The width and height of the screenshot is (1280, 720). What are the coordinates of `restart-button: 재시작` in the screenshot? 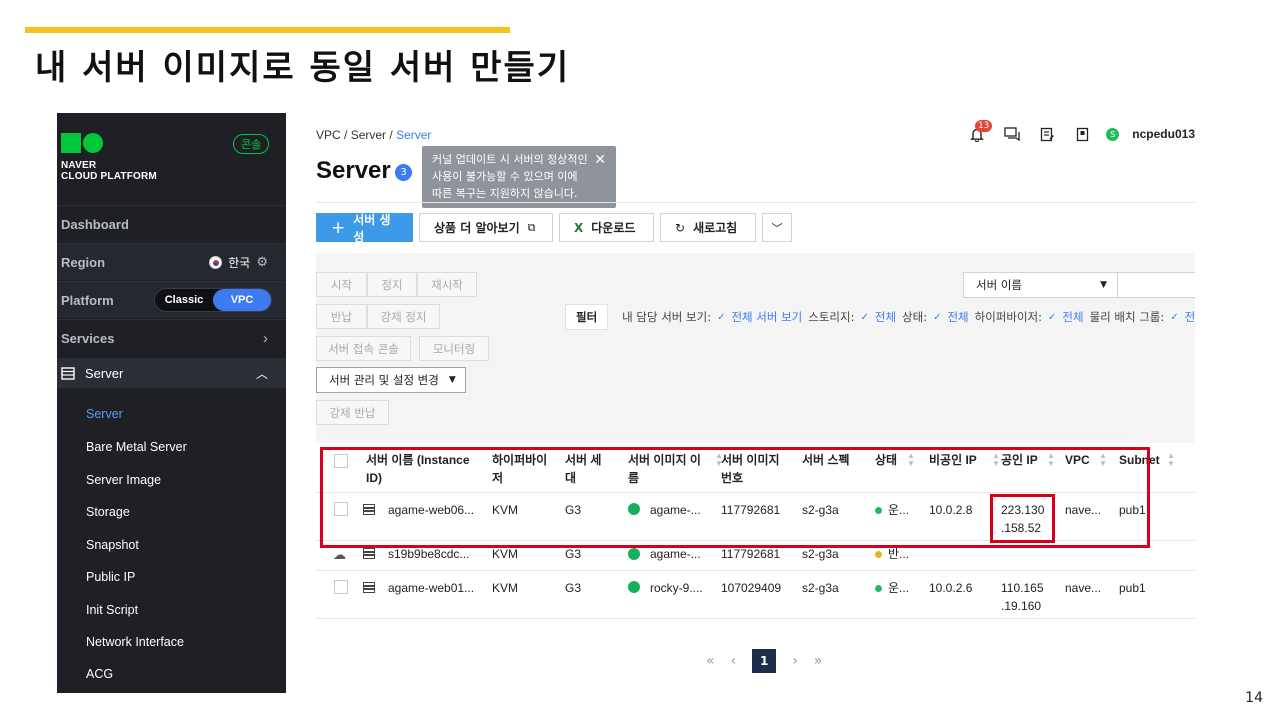 It's located at (447, 284).